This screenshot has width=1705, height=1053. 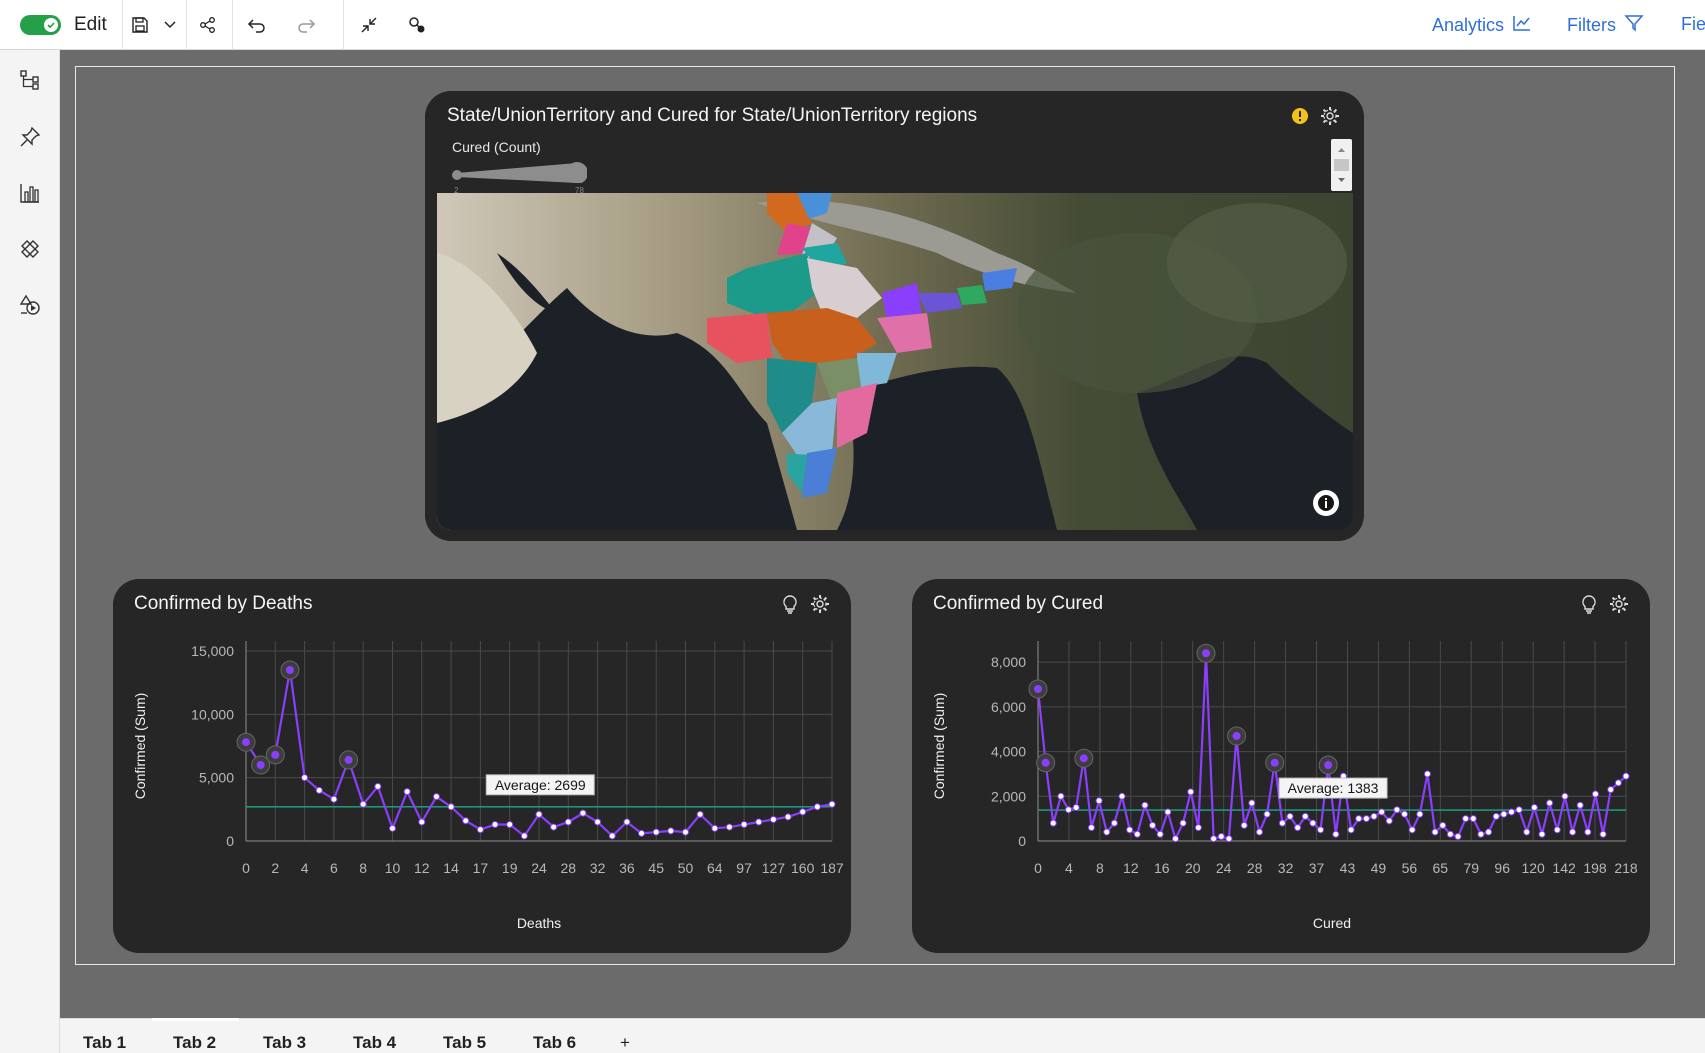 I want to click on y-axis-title: Confirmed (Sum), so click(x=140, y=746).